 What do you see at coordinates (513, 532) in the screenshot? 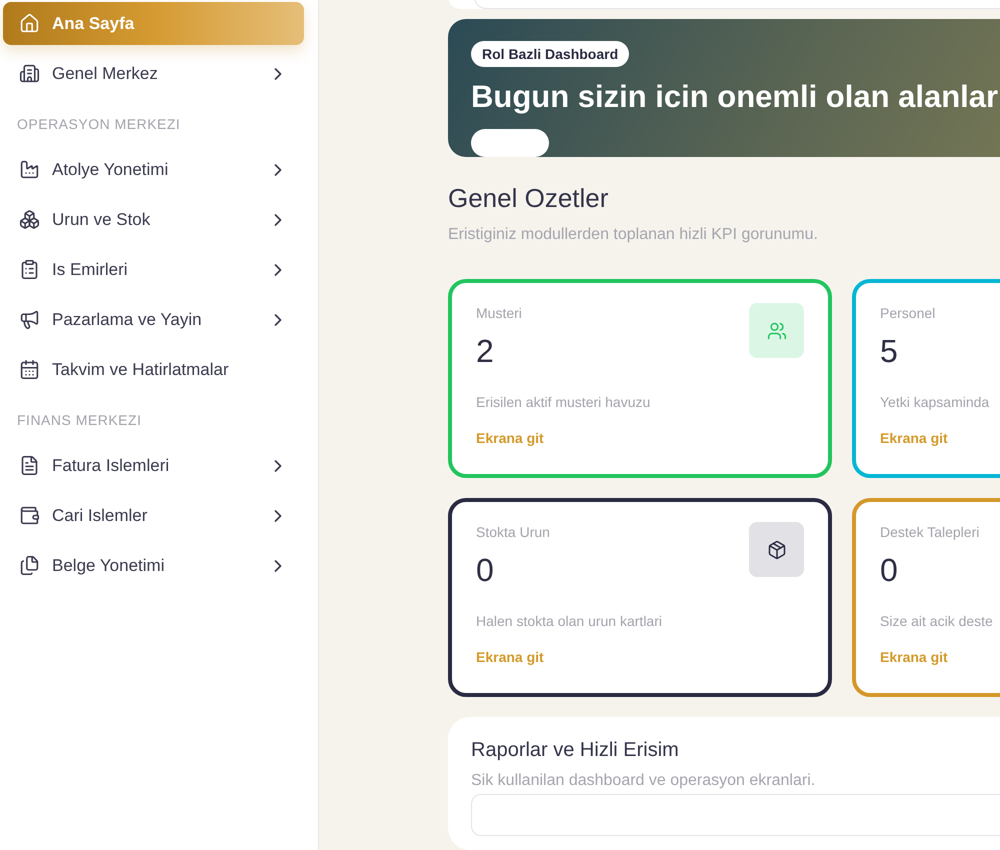
I see `kpi-label: Stokta Urun` at bounding box center [513, 532].